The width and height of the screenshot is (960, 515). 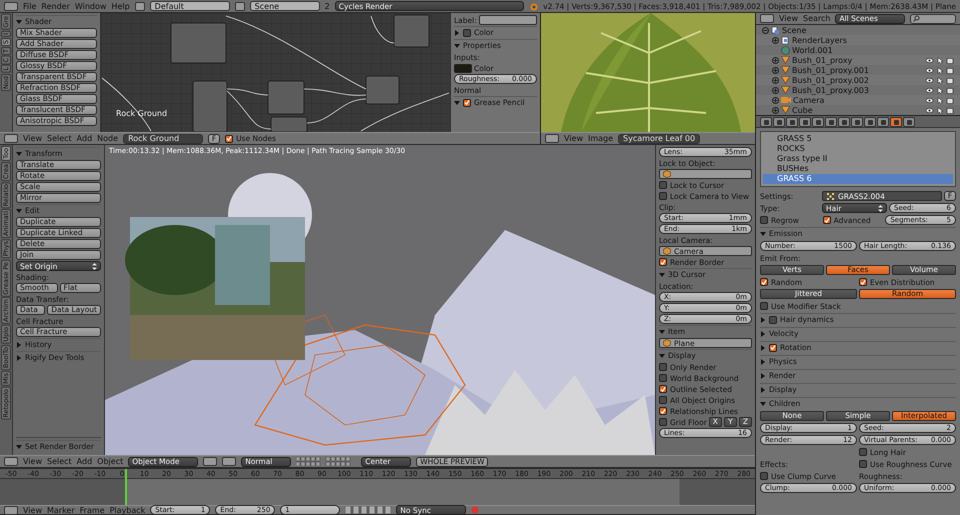 I want to click on tree-item: Bush_01_proxy, so click(x=858, y=60).